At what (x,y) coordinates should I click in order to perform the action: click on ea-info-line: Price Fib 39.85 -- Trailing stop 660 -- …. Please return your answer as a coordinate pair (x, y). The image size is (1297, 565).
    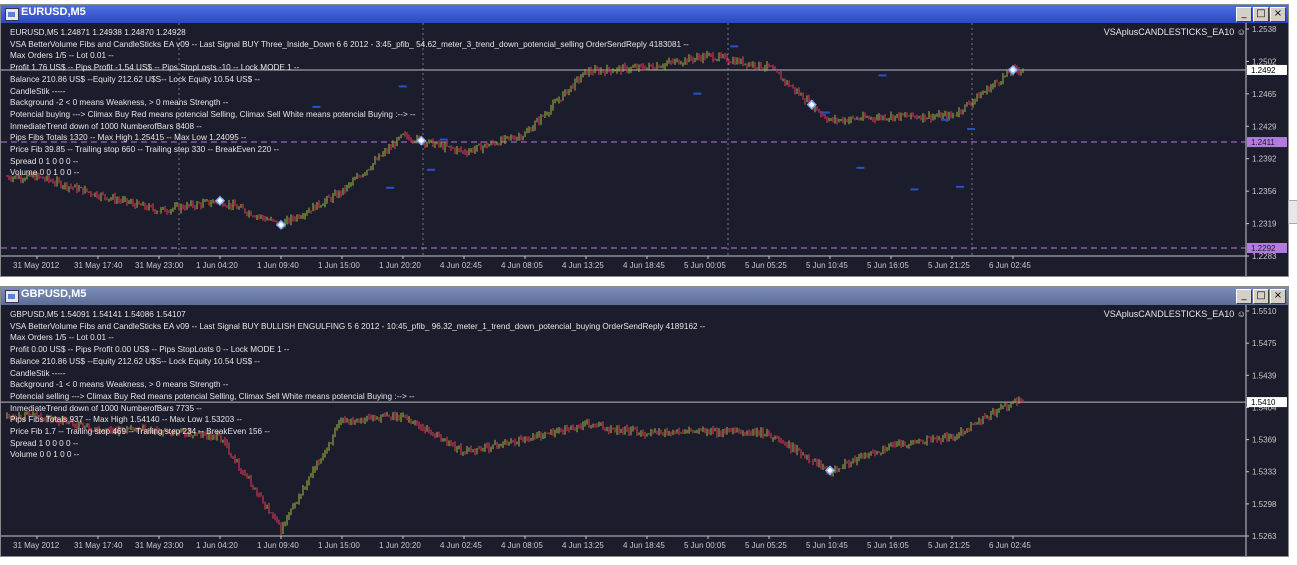
    Looking at the image, I should click on (144, 150).